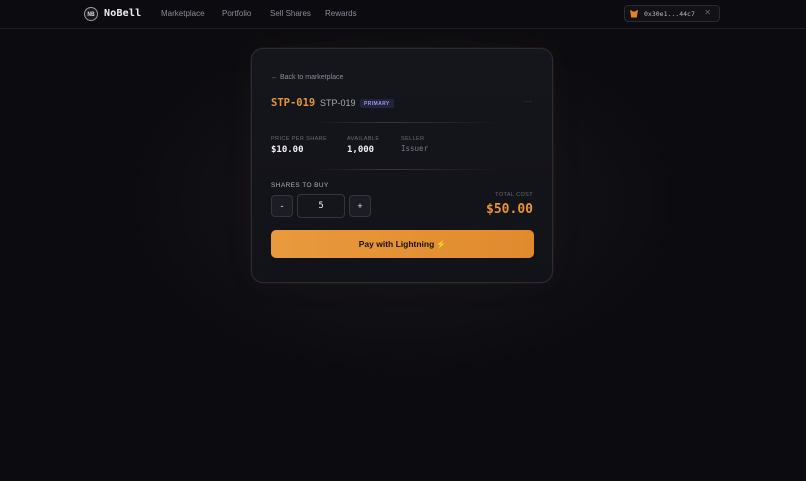 Image resolution: width=806 pixels, height=481 pixels. Describe the element at coordinates (363, 139) in the screenshot. I see `available-label: AVAILABLE` at that location.